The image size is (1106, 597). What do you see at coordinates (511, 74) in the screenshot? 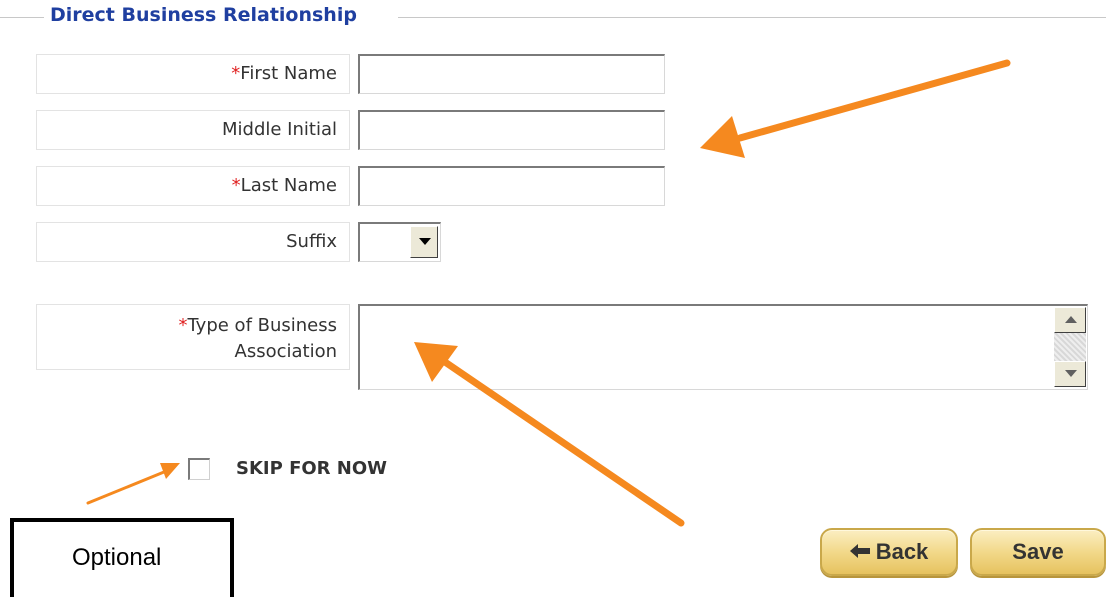
I see `first-name-input` at bounding box center [511, 74].